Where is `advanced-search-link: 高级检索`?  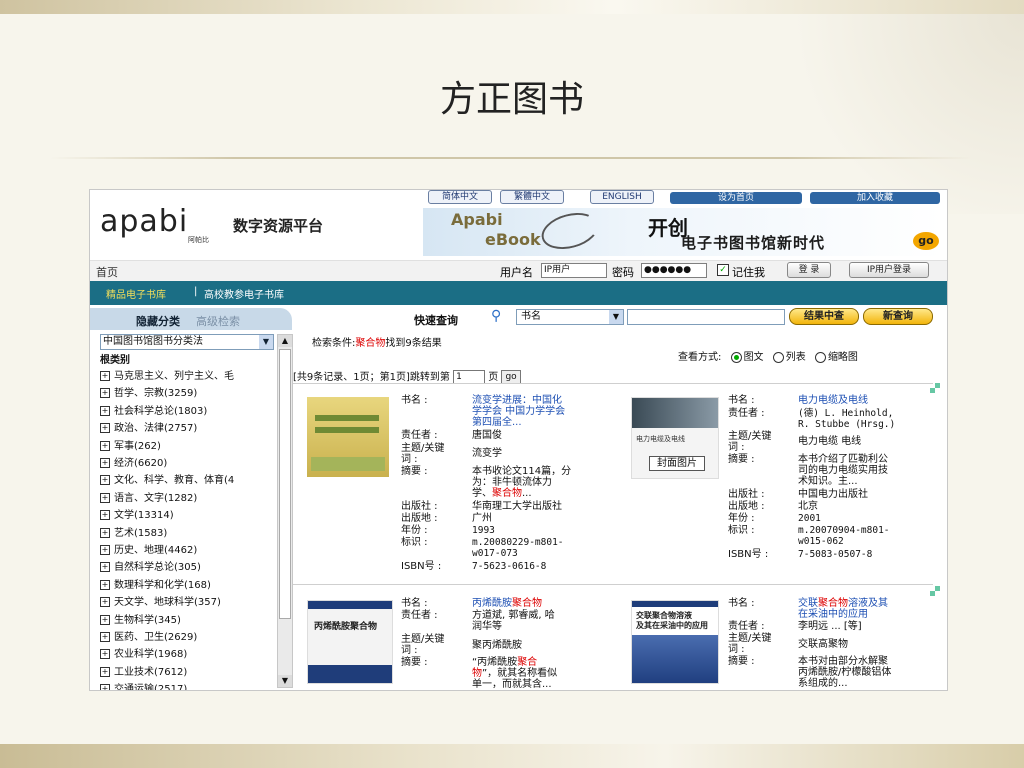
advanced-search-link: 高级检索 is located at coordinates (218, 321).